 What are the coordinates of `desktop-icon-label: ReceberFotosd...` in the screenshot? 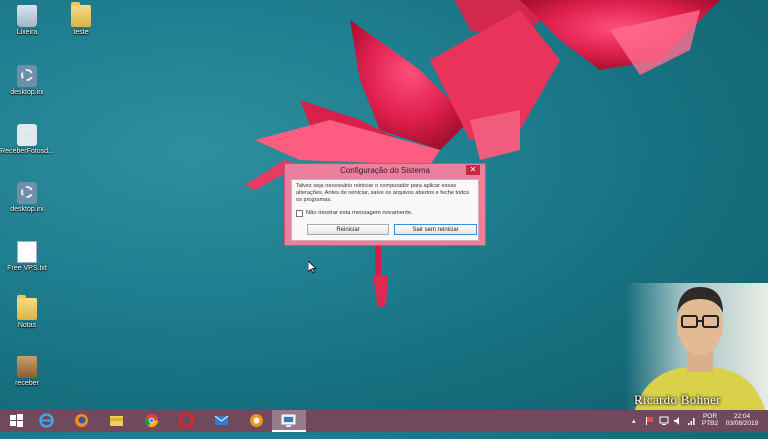 It's located at (27, 151).